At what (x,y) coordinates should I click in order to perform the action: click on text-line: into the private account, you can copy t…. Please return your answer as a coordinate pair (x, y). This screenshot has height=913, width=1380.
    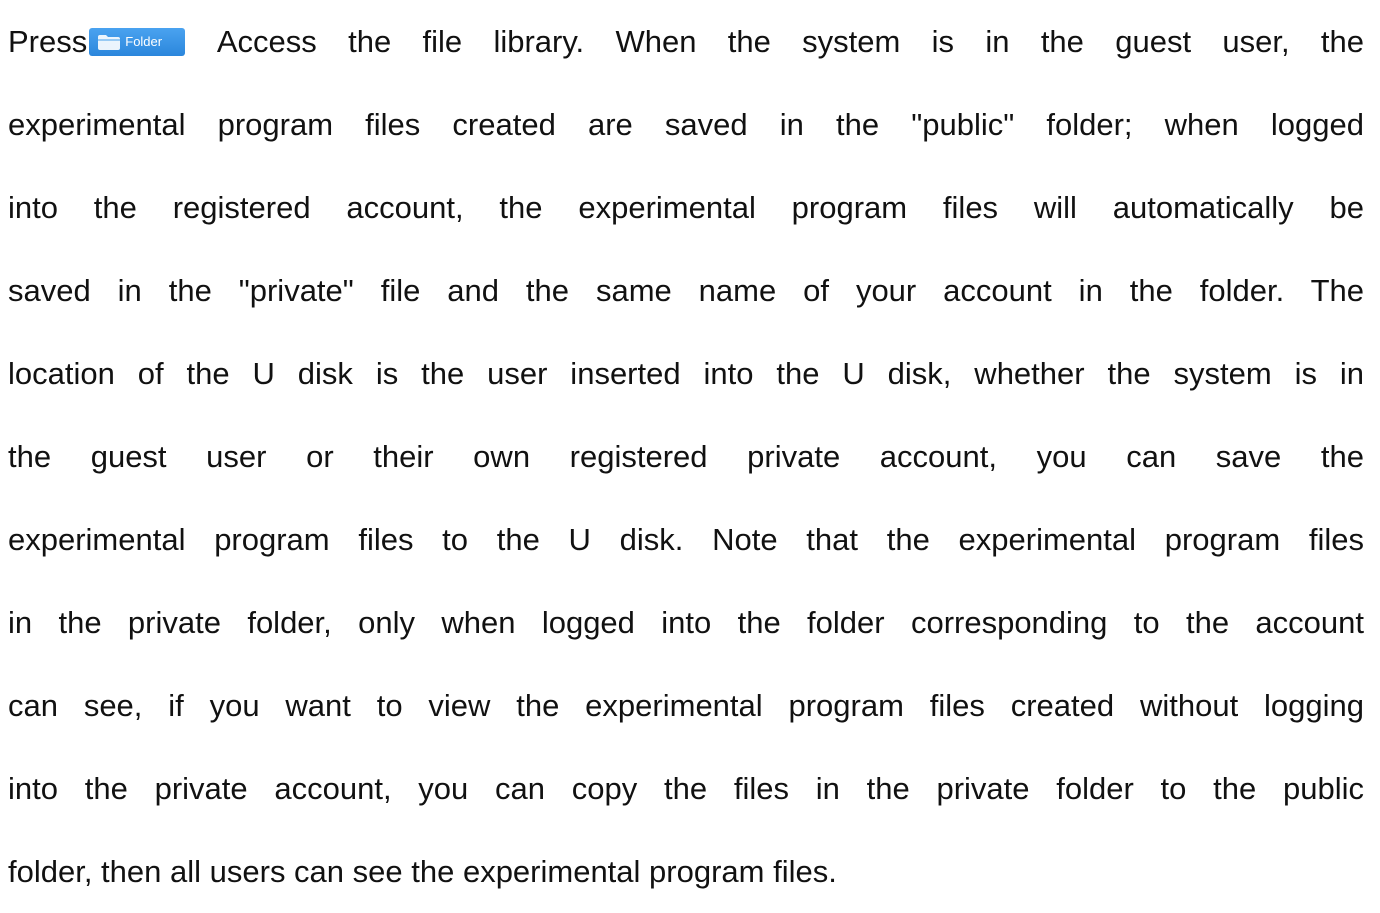
    Looking at the image, I should click on (686, 788).